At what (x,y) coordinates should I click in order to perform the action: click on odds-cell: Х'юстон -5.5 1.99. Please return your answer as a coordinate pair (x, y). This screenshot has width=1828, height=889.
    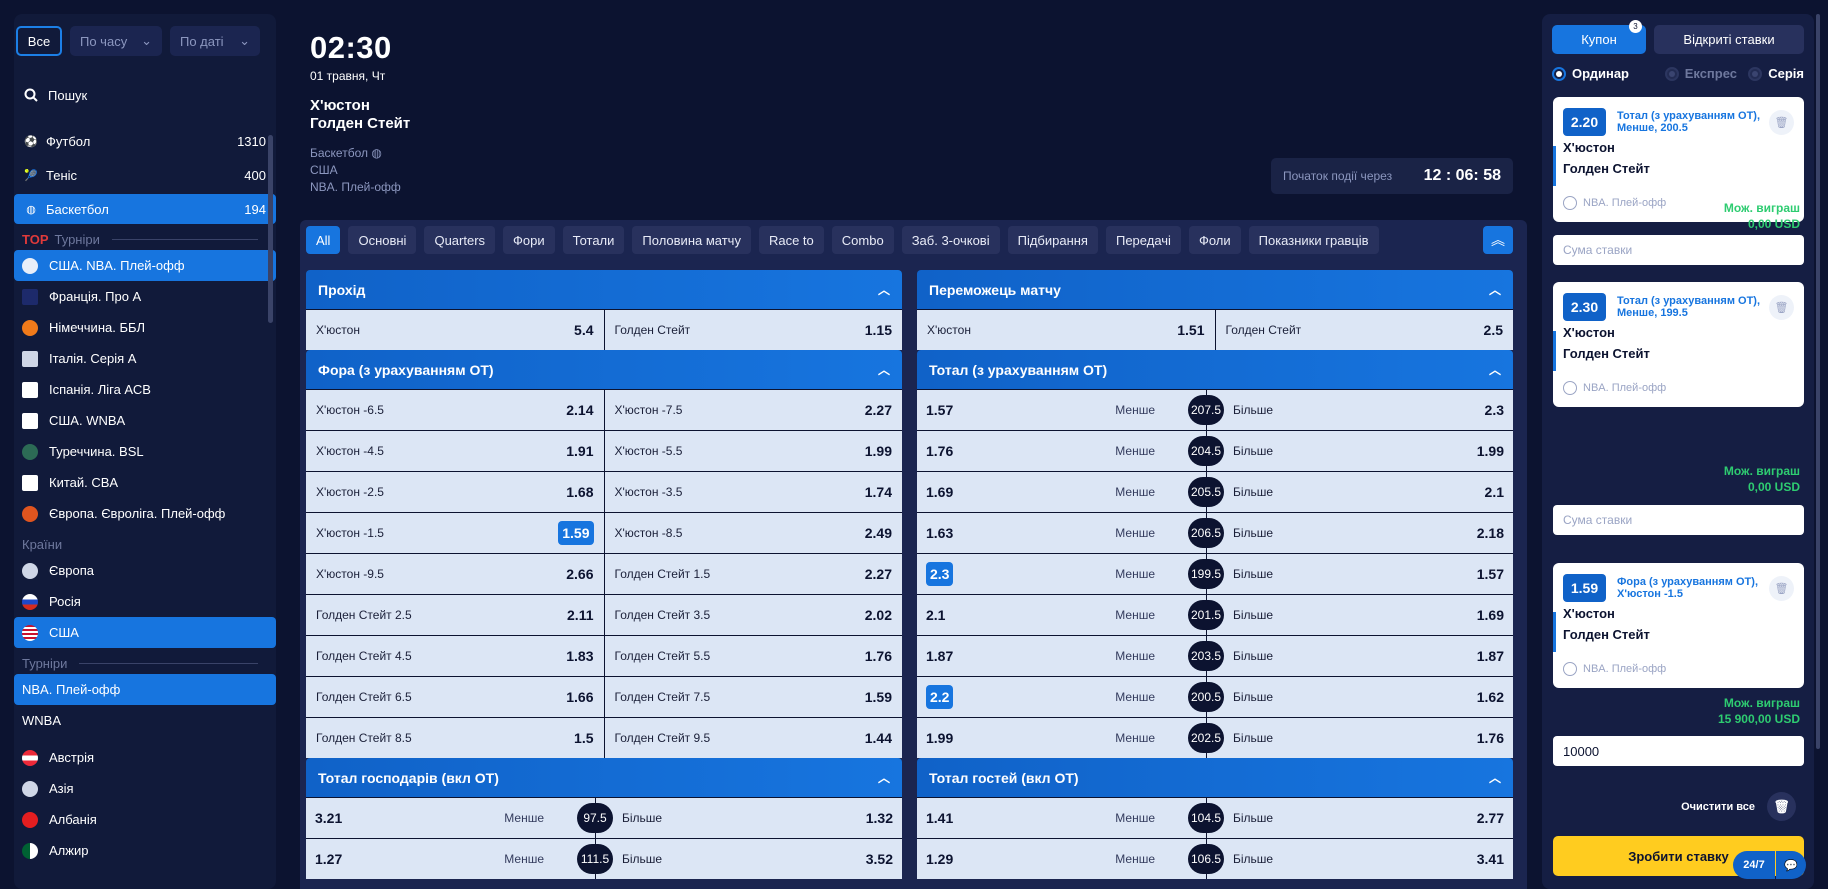
    Looking at the image, I should click on (753, 451).